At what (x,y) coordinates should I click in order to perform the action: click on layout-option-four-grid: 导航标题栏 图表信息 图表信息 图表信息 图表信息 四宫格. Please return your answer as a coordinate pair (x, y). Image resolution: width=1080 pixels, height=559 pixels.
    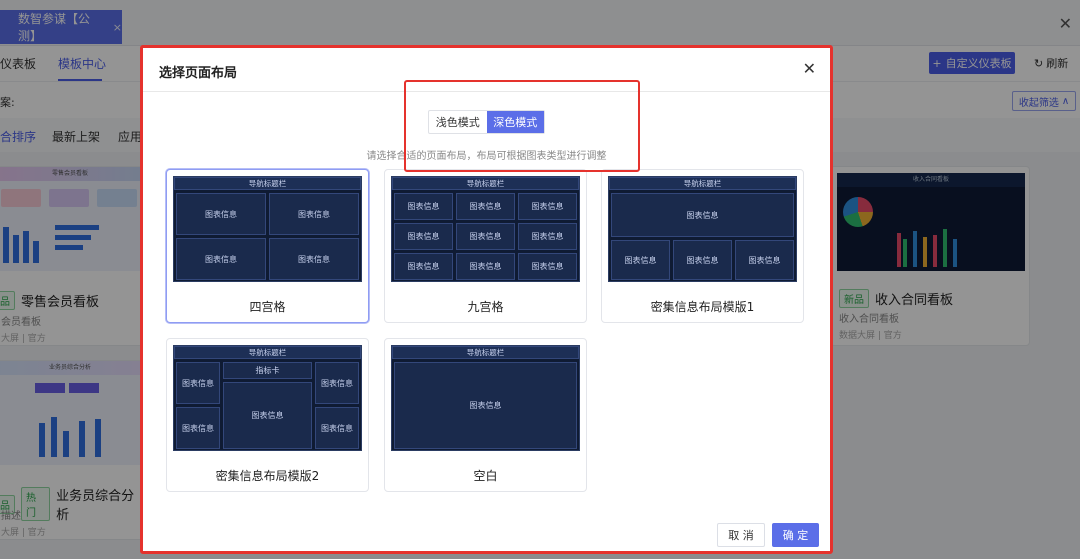
    Looking at the image, I should click on (267, 246).